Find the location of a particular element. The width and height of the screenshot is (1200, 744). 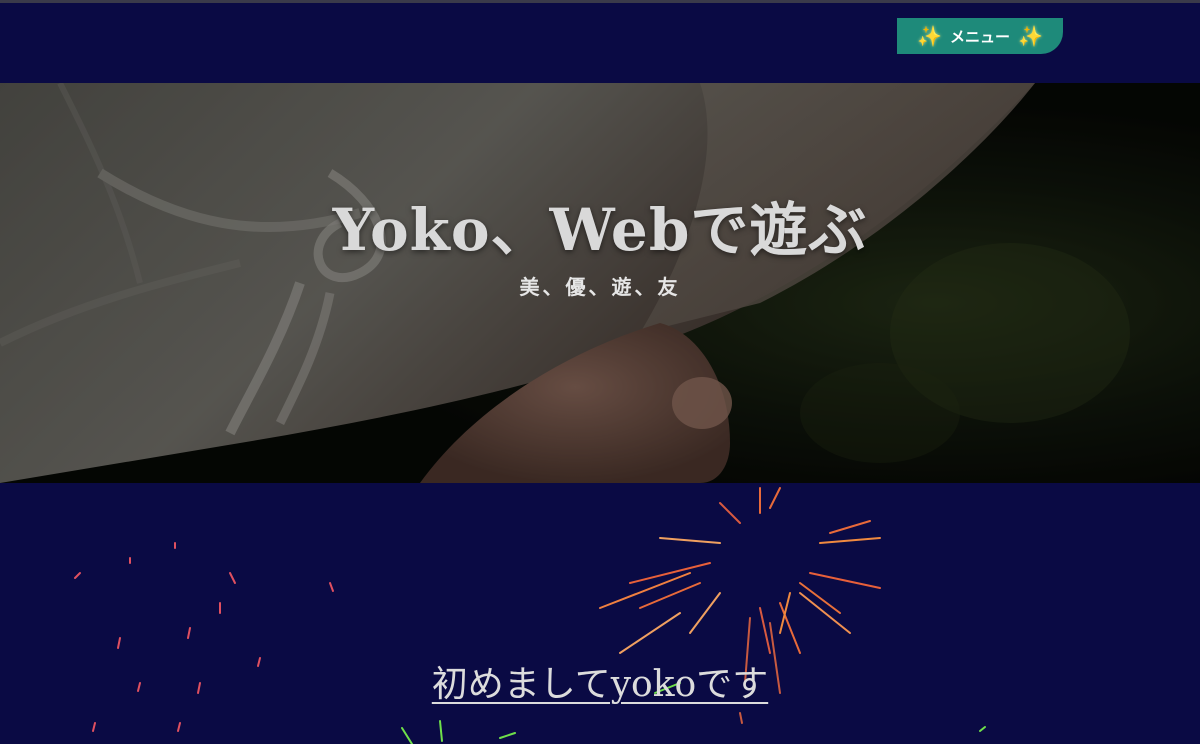

site-header: ✨ メニュー ✨ is located at coordinates (600, 43).